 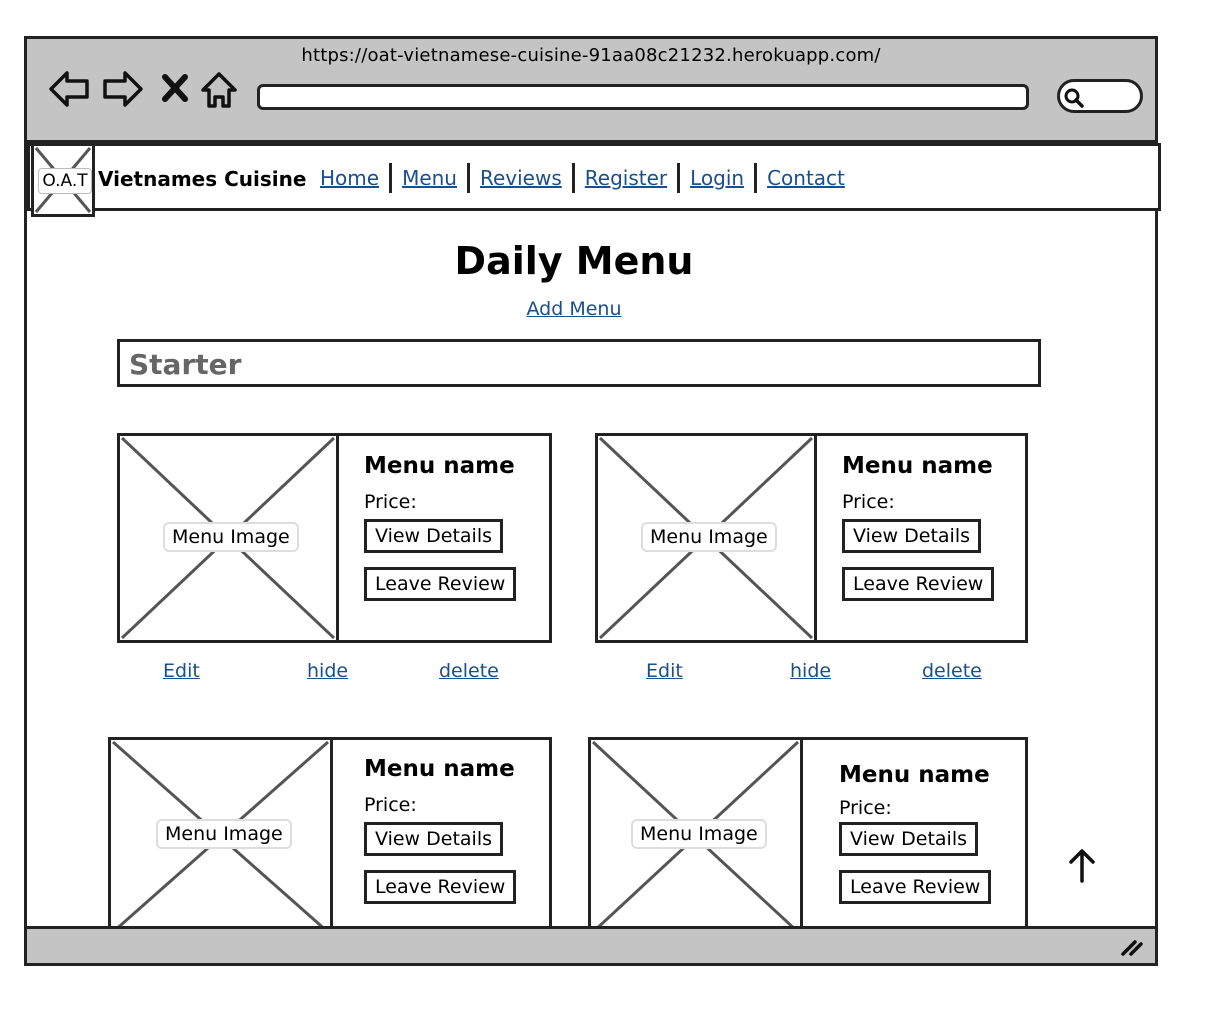 I want to click on close-icon, so click(x=175, y=88).